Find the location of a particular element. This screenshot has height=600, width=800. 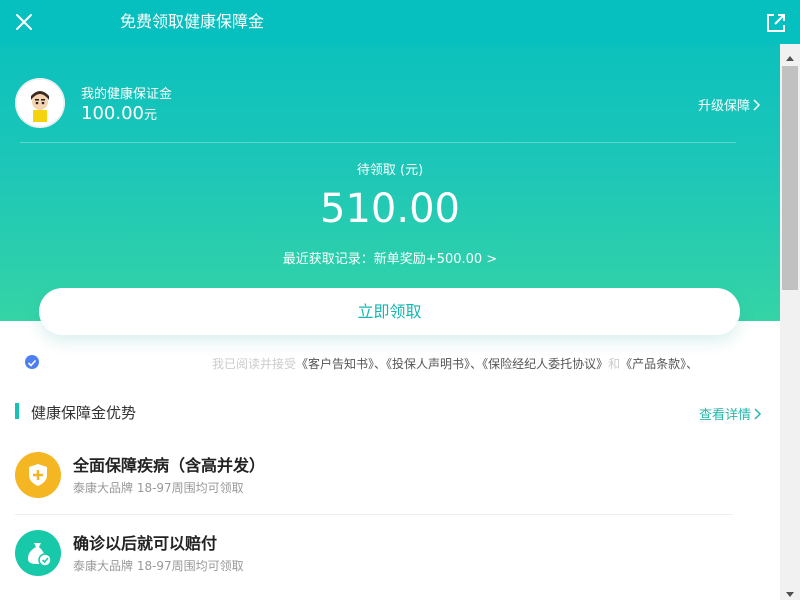

agreement-checkbox is located at coordinates (32, 362).